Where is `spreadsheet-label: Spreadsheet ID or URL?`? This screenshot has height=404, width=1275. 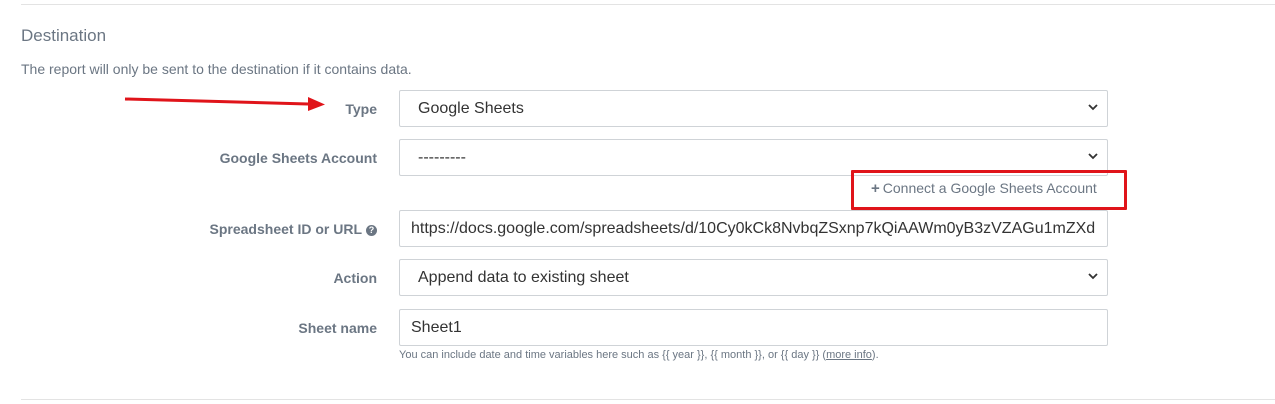
spreadsheet-label: Spreadsheet ID or URL? is located at coordinates (293, 229).